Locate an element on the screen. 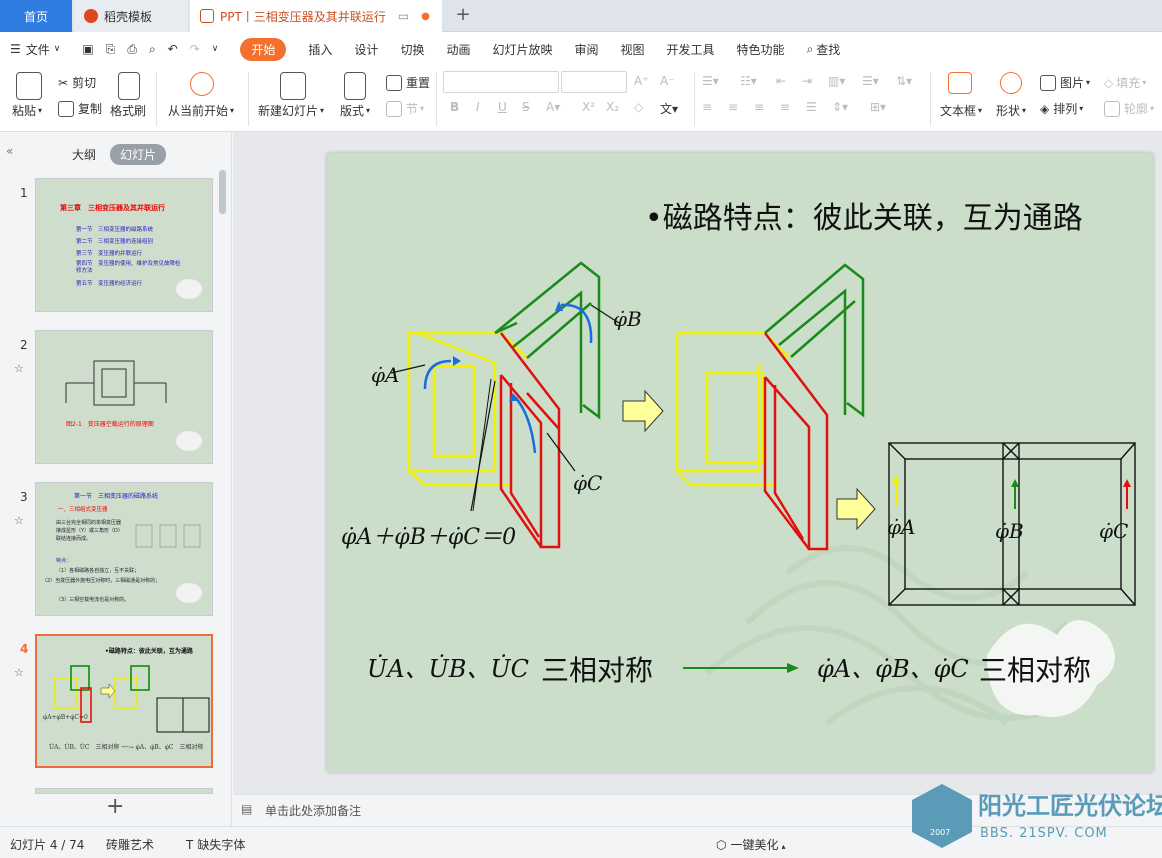  align-center-icon: ≡ is located at coordinates (733, 107).